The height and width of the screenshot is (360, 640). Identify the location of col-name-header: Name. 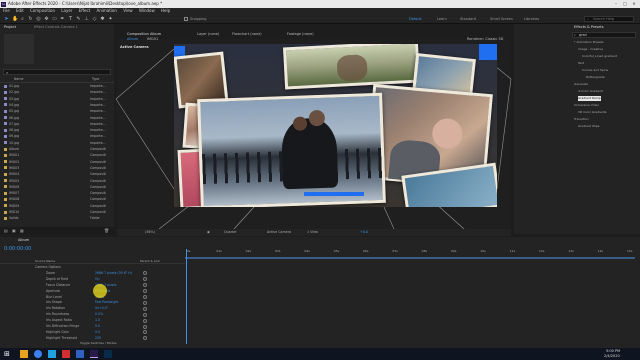
(18, 79).